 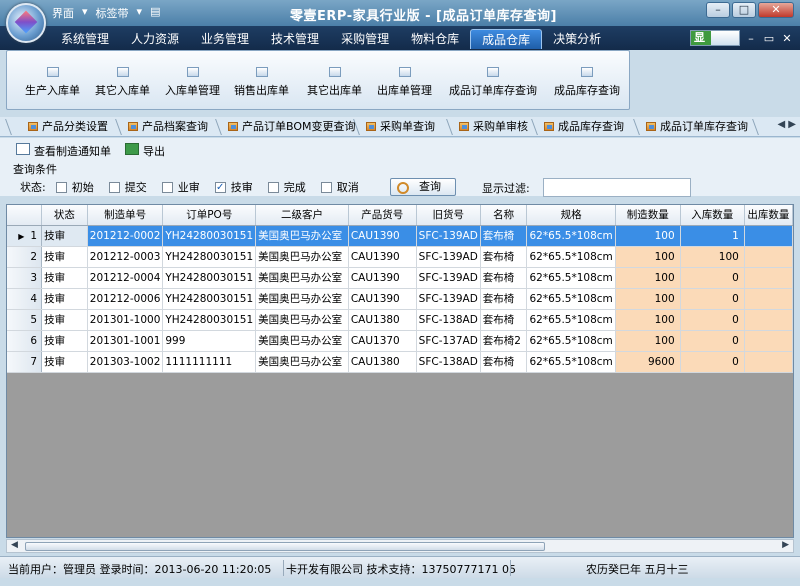 What do you see at coordinates (648, 215) in the screenshot?
I see `column-header: 制造数量` at bounding box center [648, 215].